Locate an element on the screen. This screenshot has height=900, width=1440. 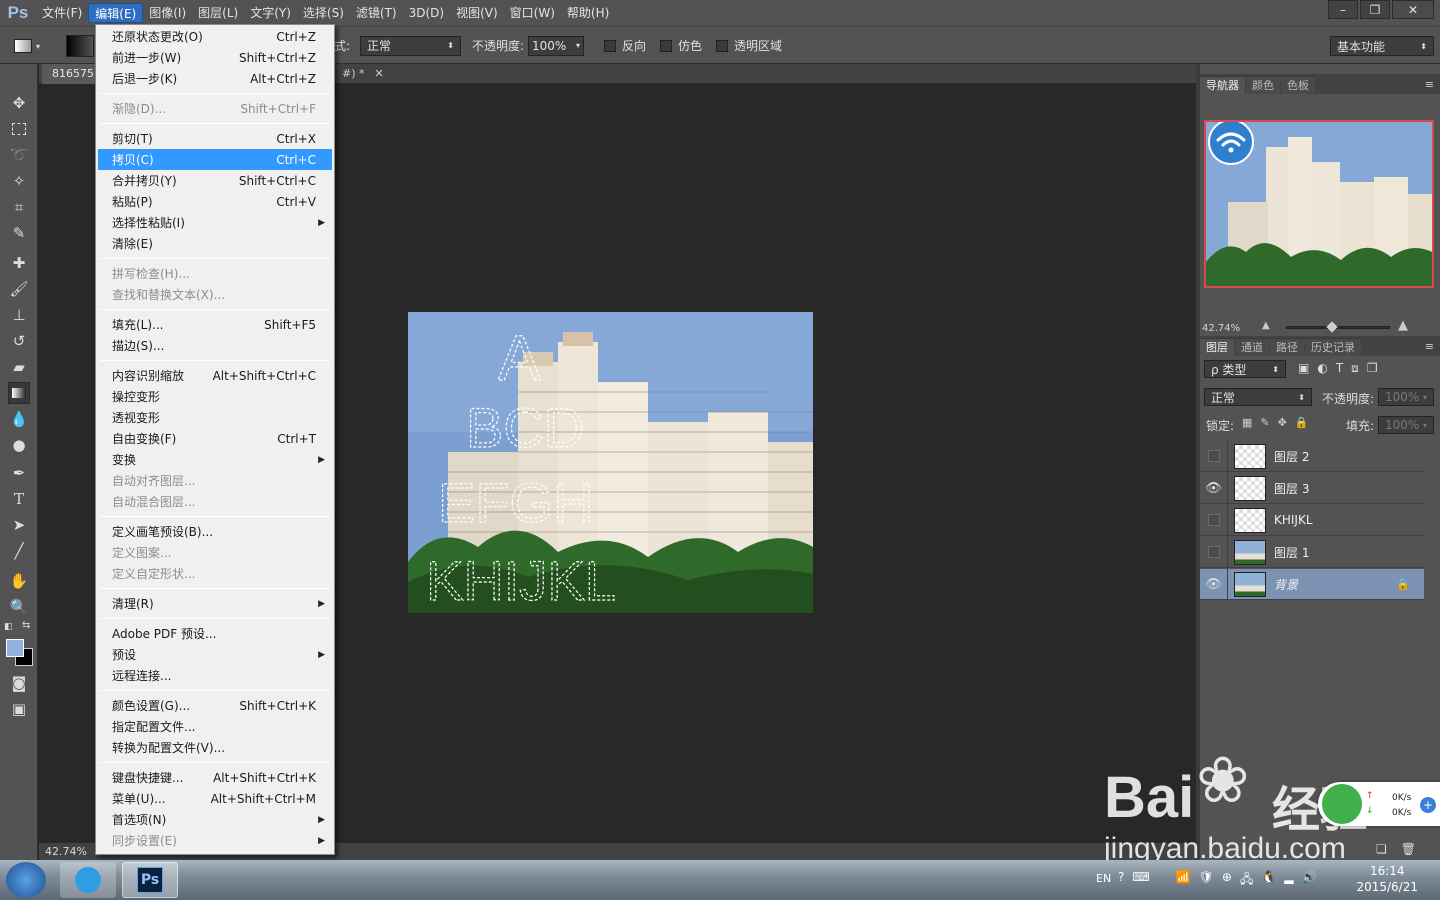
edit-menu-item: 后退一步(K) Alt+Ctrl+Z is located at coordinates (215, 78).